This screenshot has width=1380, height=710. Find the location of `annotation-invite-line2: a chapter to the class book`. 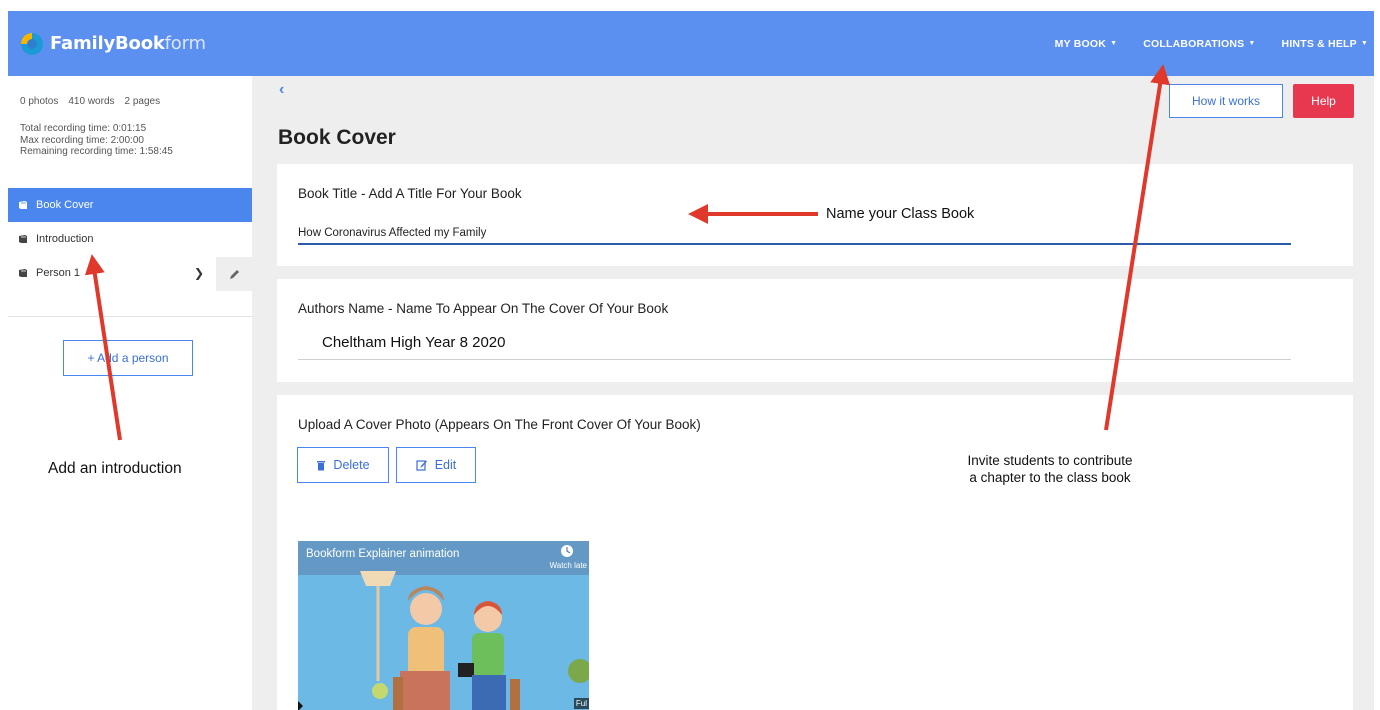

annotation-invite-line2: a chapter to the class book is located at coordinates (1050, 477).